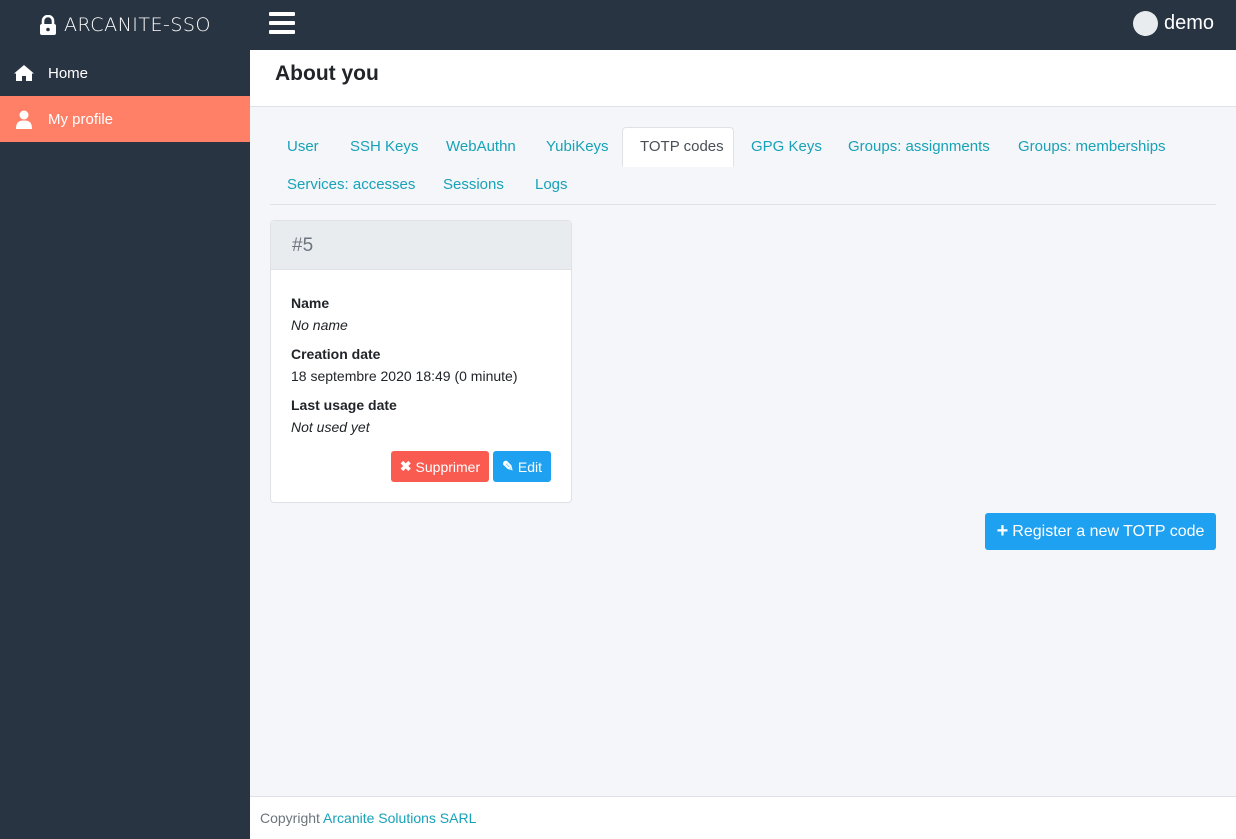 The image size is (1236, 839). What do you see at coordinates (404, 376) in the screenshot?
I see `field-value-creation-date: 18 septembre 2020 18:49 (0 minute)` at bounding box center [404, 376].